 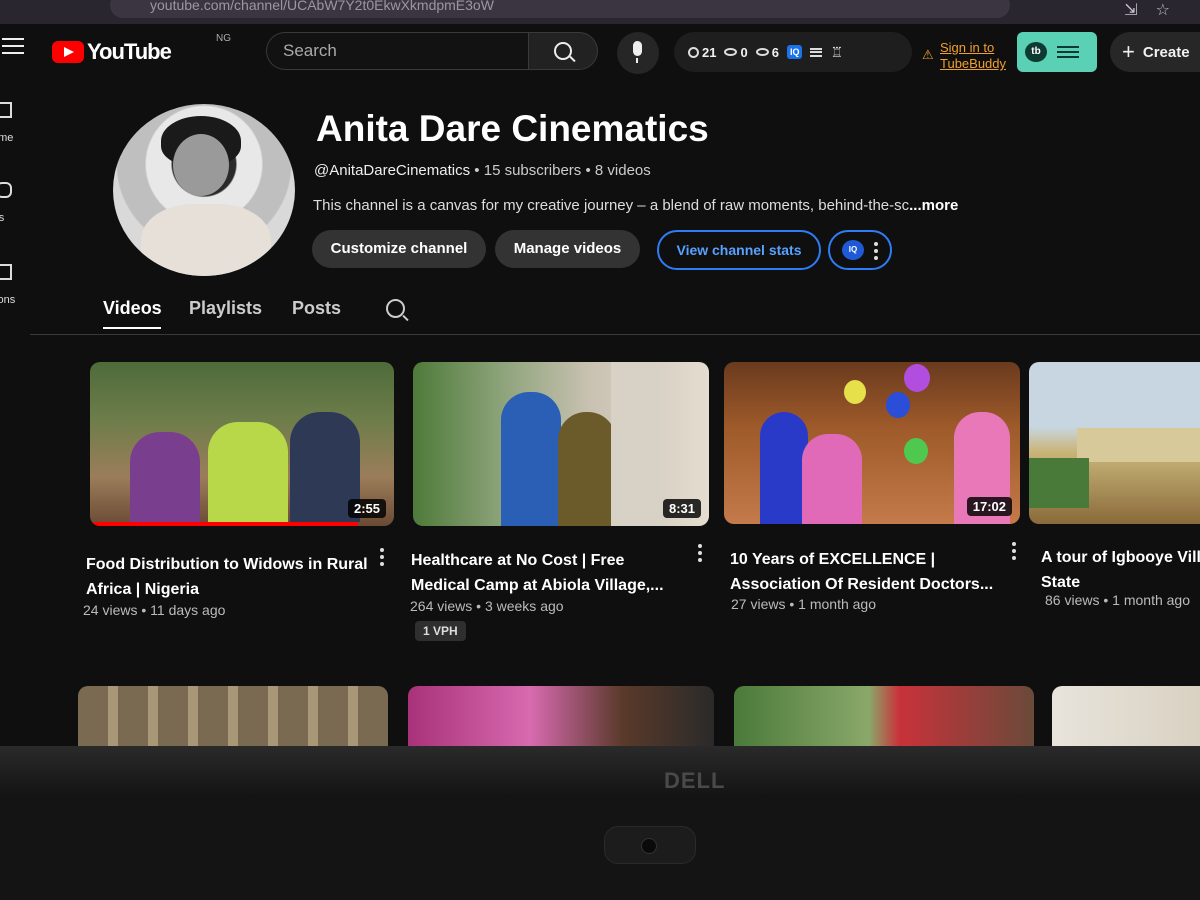 What do you see at coordinates (188, 610) in the screenshot?
I see `upload-age: 11 days ago` at bounding box center [188, 610].